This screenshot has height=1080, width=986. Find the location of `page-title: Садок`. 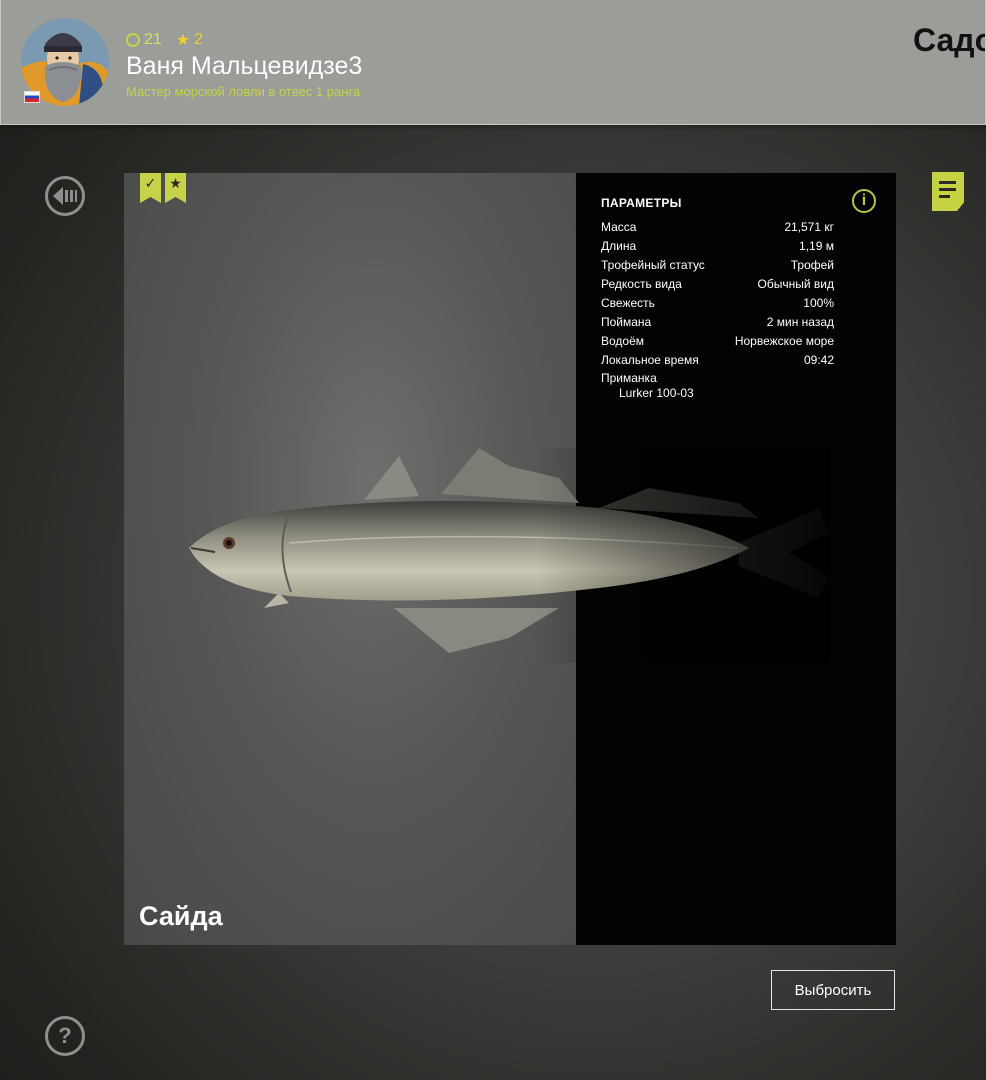

page-title: Садок is located at coordinates (949, 40).